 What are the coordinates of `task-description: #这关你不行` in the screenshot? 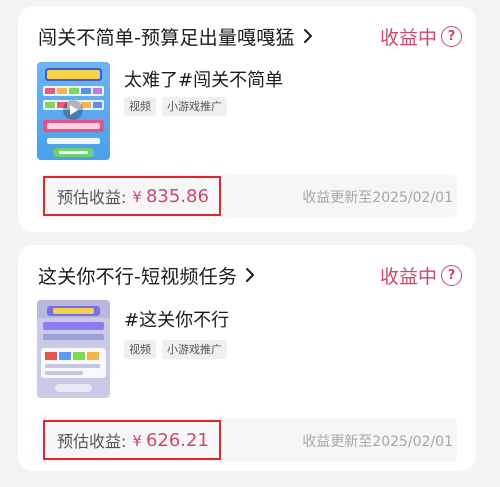 It's located at (177, 320).